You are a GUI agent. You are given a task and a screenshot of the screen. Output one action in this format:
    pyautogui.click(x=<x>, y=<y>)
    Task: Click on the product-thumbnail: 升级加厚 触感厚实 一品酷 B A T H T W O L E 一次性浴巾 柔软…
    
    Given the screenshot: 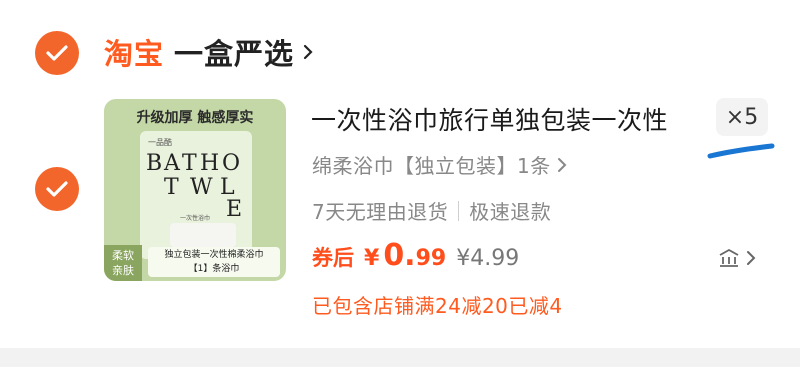 What is the action you would take?
    pyautogui.click(x=195, y=190)
    